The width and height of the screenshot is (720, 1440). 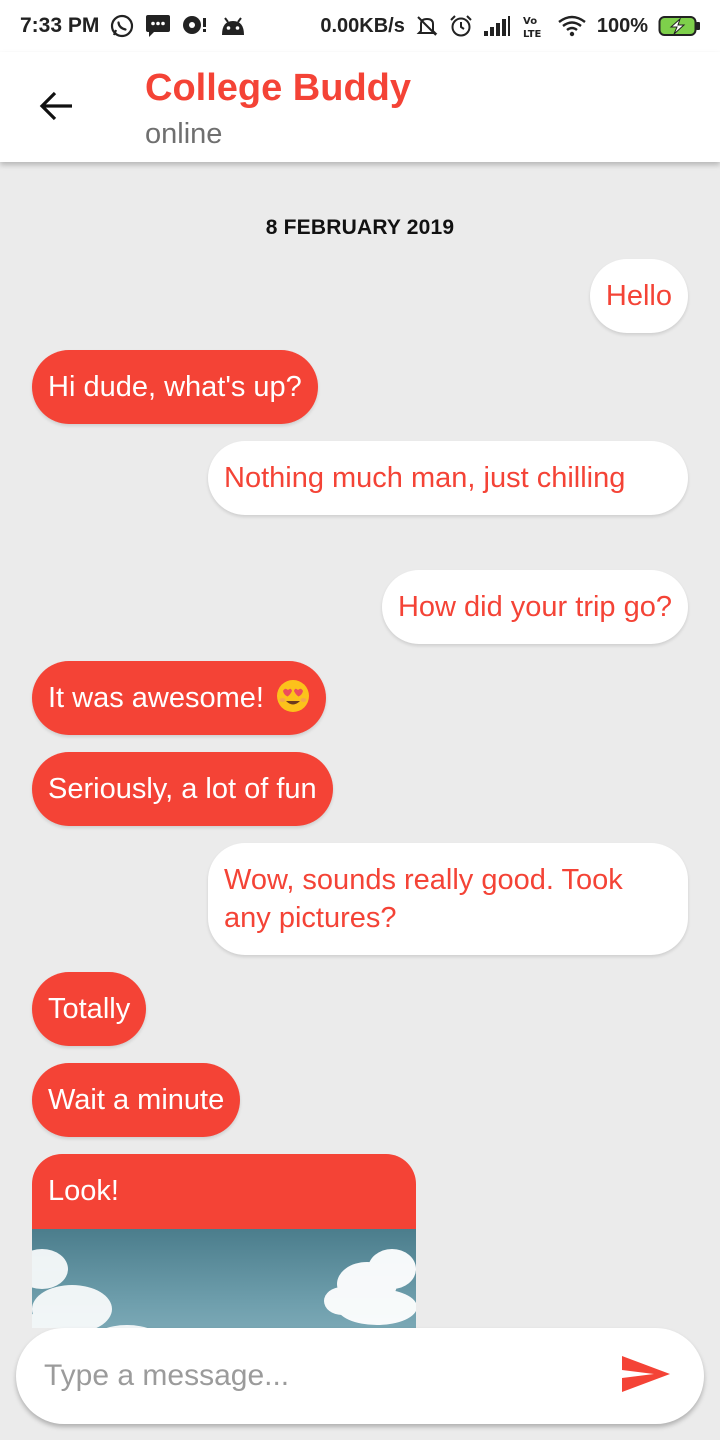 What do you see at coordinates (427, 26) in the screenshot?
I see `mute-icon` at bounding box center [427, 26].